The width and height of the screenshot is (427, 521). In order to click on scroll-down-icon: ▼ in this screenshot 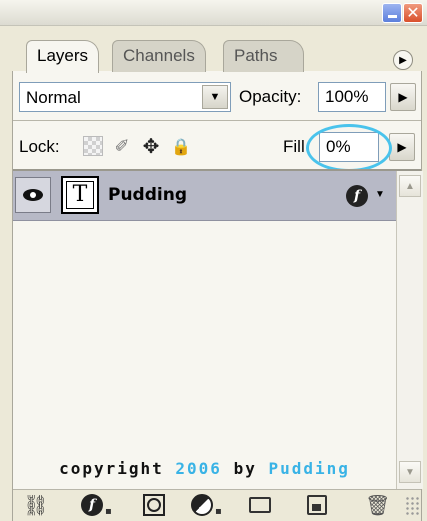, I will do `click(410, 472)`.